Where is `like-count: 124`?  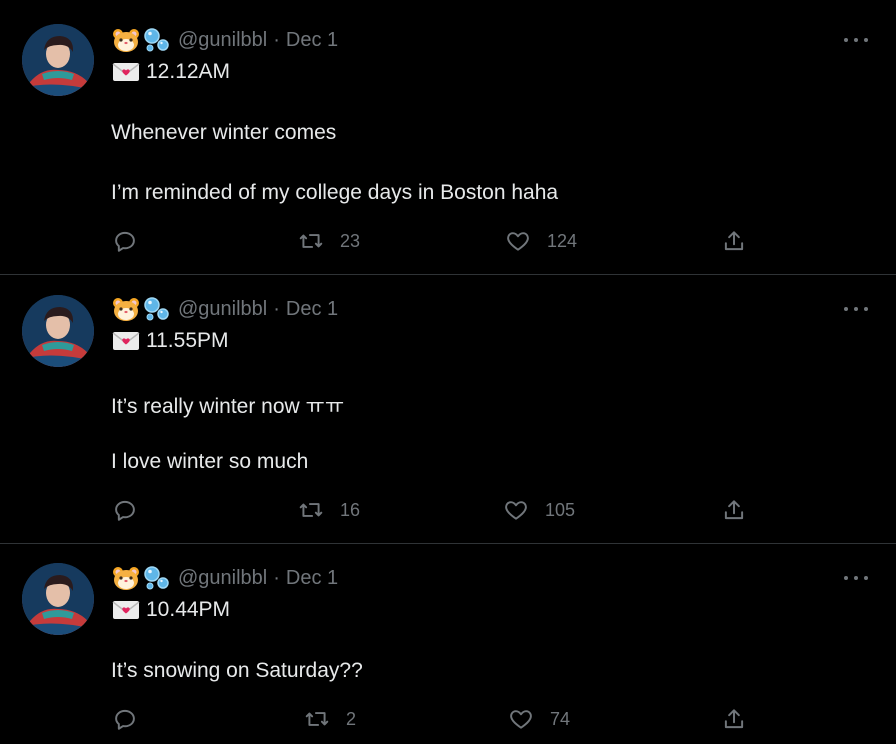
like-count: 124 is located at coordinates (562, 240).